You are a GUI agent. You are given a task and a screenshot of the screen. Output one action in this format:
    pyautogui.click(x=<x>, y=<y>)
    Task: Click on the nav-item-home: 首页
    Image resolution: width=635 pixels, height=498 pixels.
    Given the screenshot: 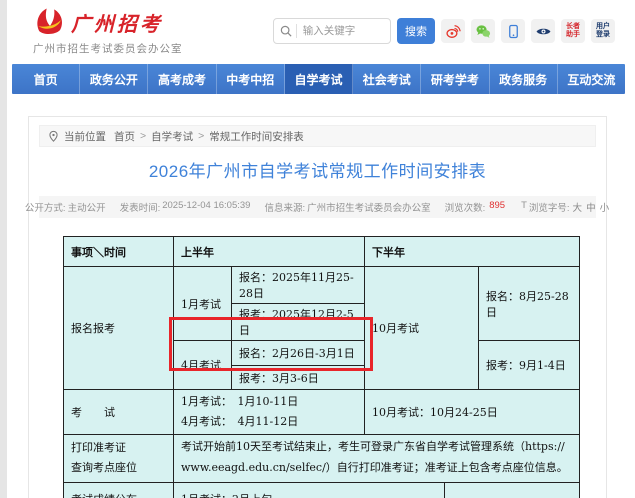 What is the action you would take?
    pyautogui.click(x=46, y=79)
    